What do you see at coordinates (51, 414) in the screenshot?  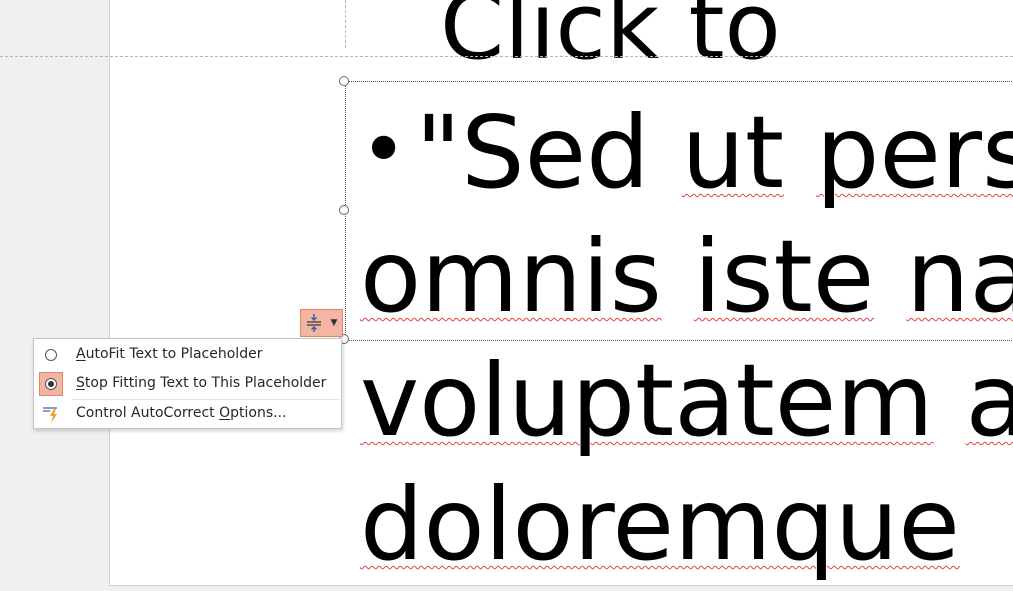 I see `autocorrect-lightning-icon` at bounding box center [51, 414].